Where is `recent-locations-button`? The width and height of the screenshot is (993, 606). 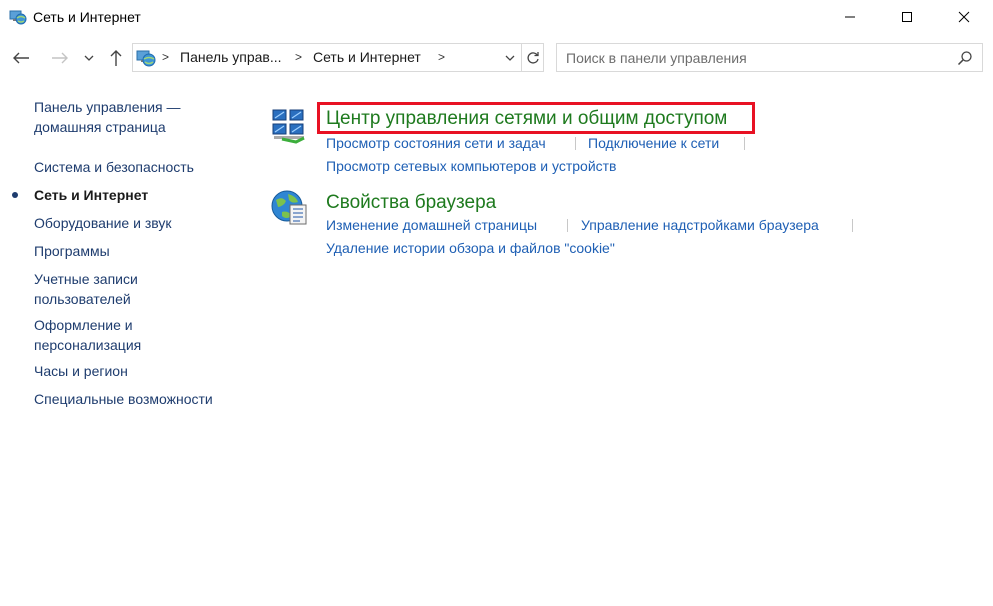 recent-locations-button is located at coordinates (89, 58).